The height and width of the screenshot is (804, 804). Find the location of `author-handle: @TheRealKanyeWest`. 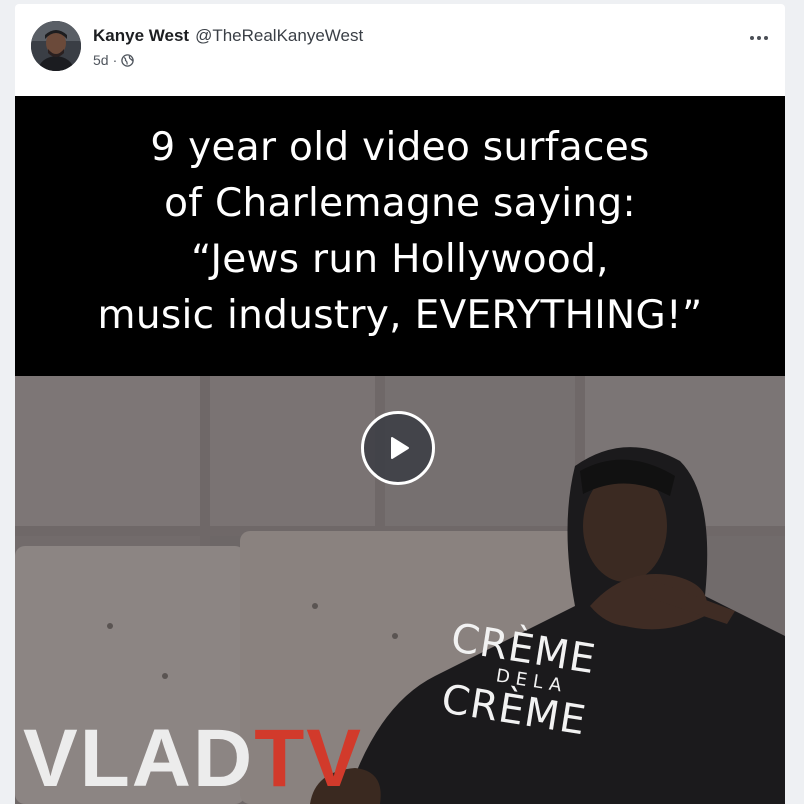

author-handle: @TheRealKanyeWest is located at coordinates (279, 35).